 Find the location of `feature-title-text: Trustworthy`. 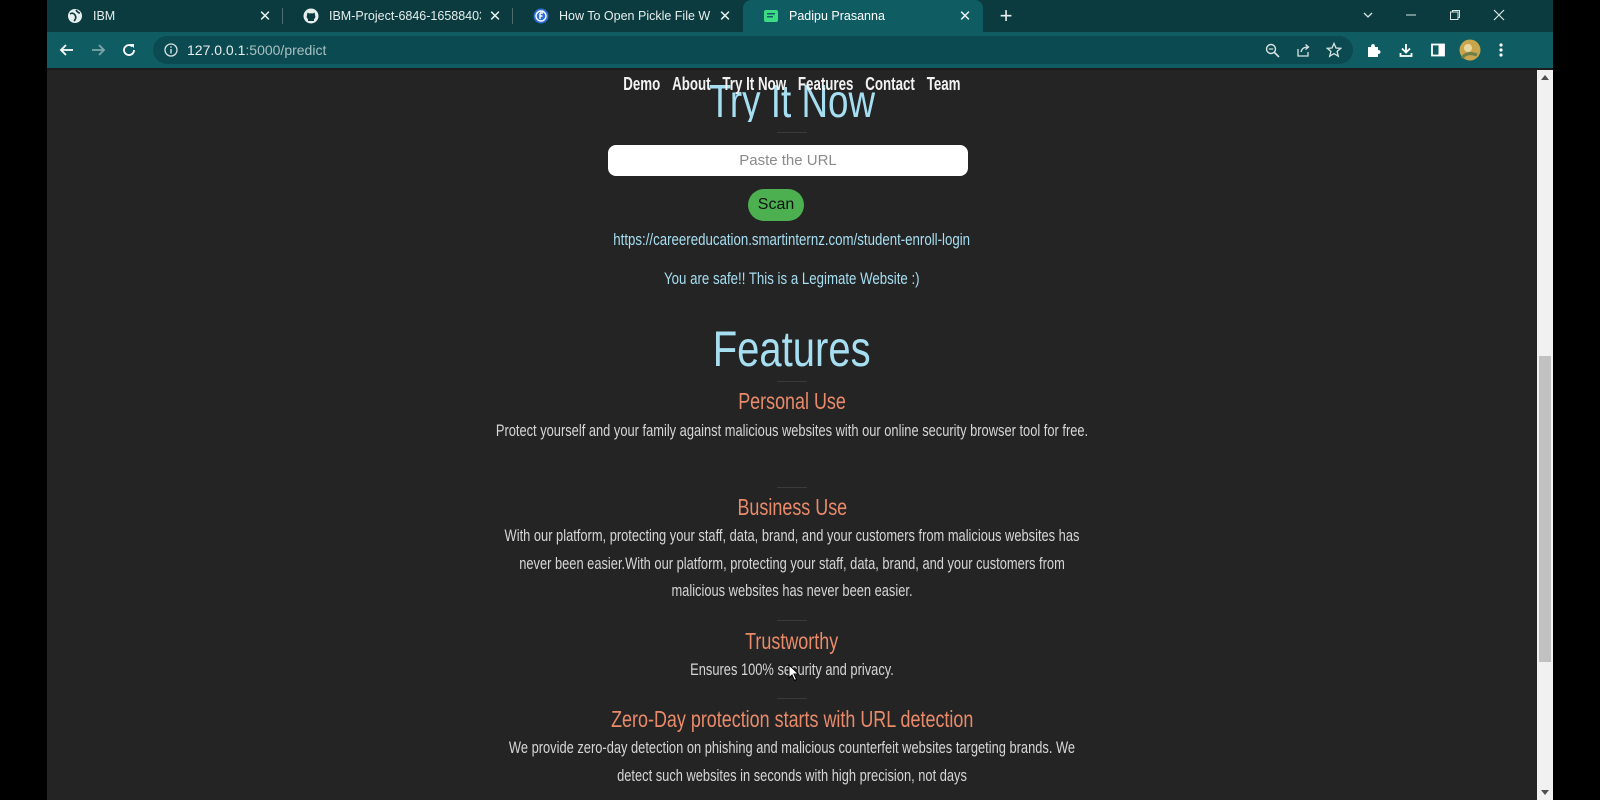

feature-title-text: Trustworthy is located at coordinates (792, 641).